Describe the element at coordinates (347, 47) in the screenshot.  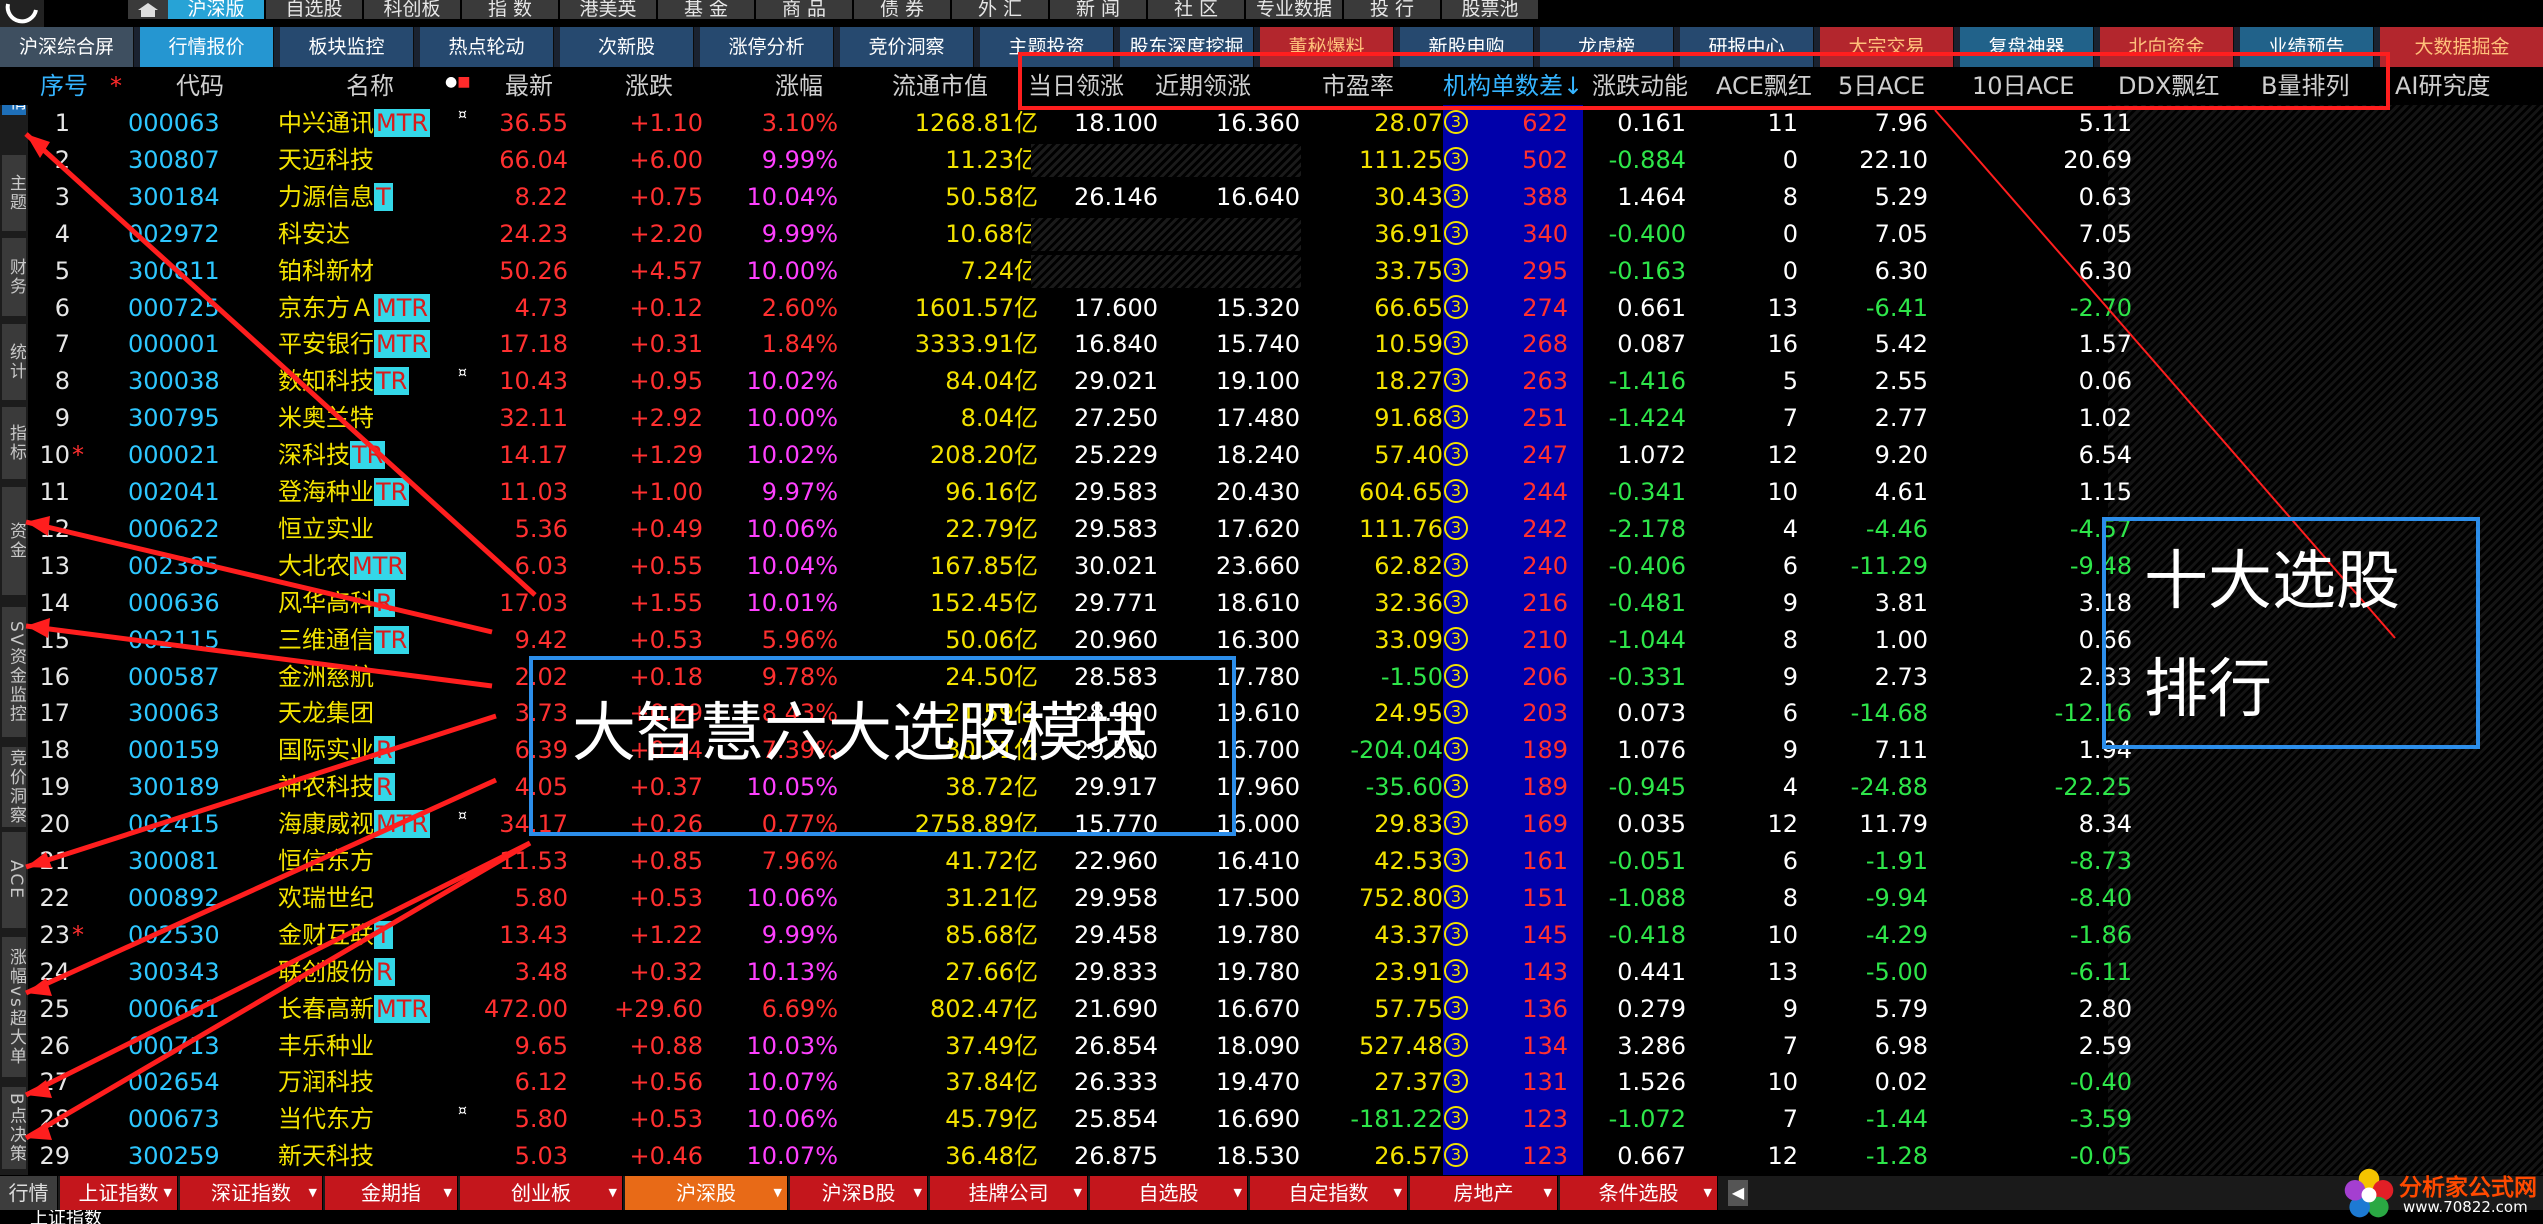
I see `main-nav-tab: 板块监控` at that location.